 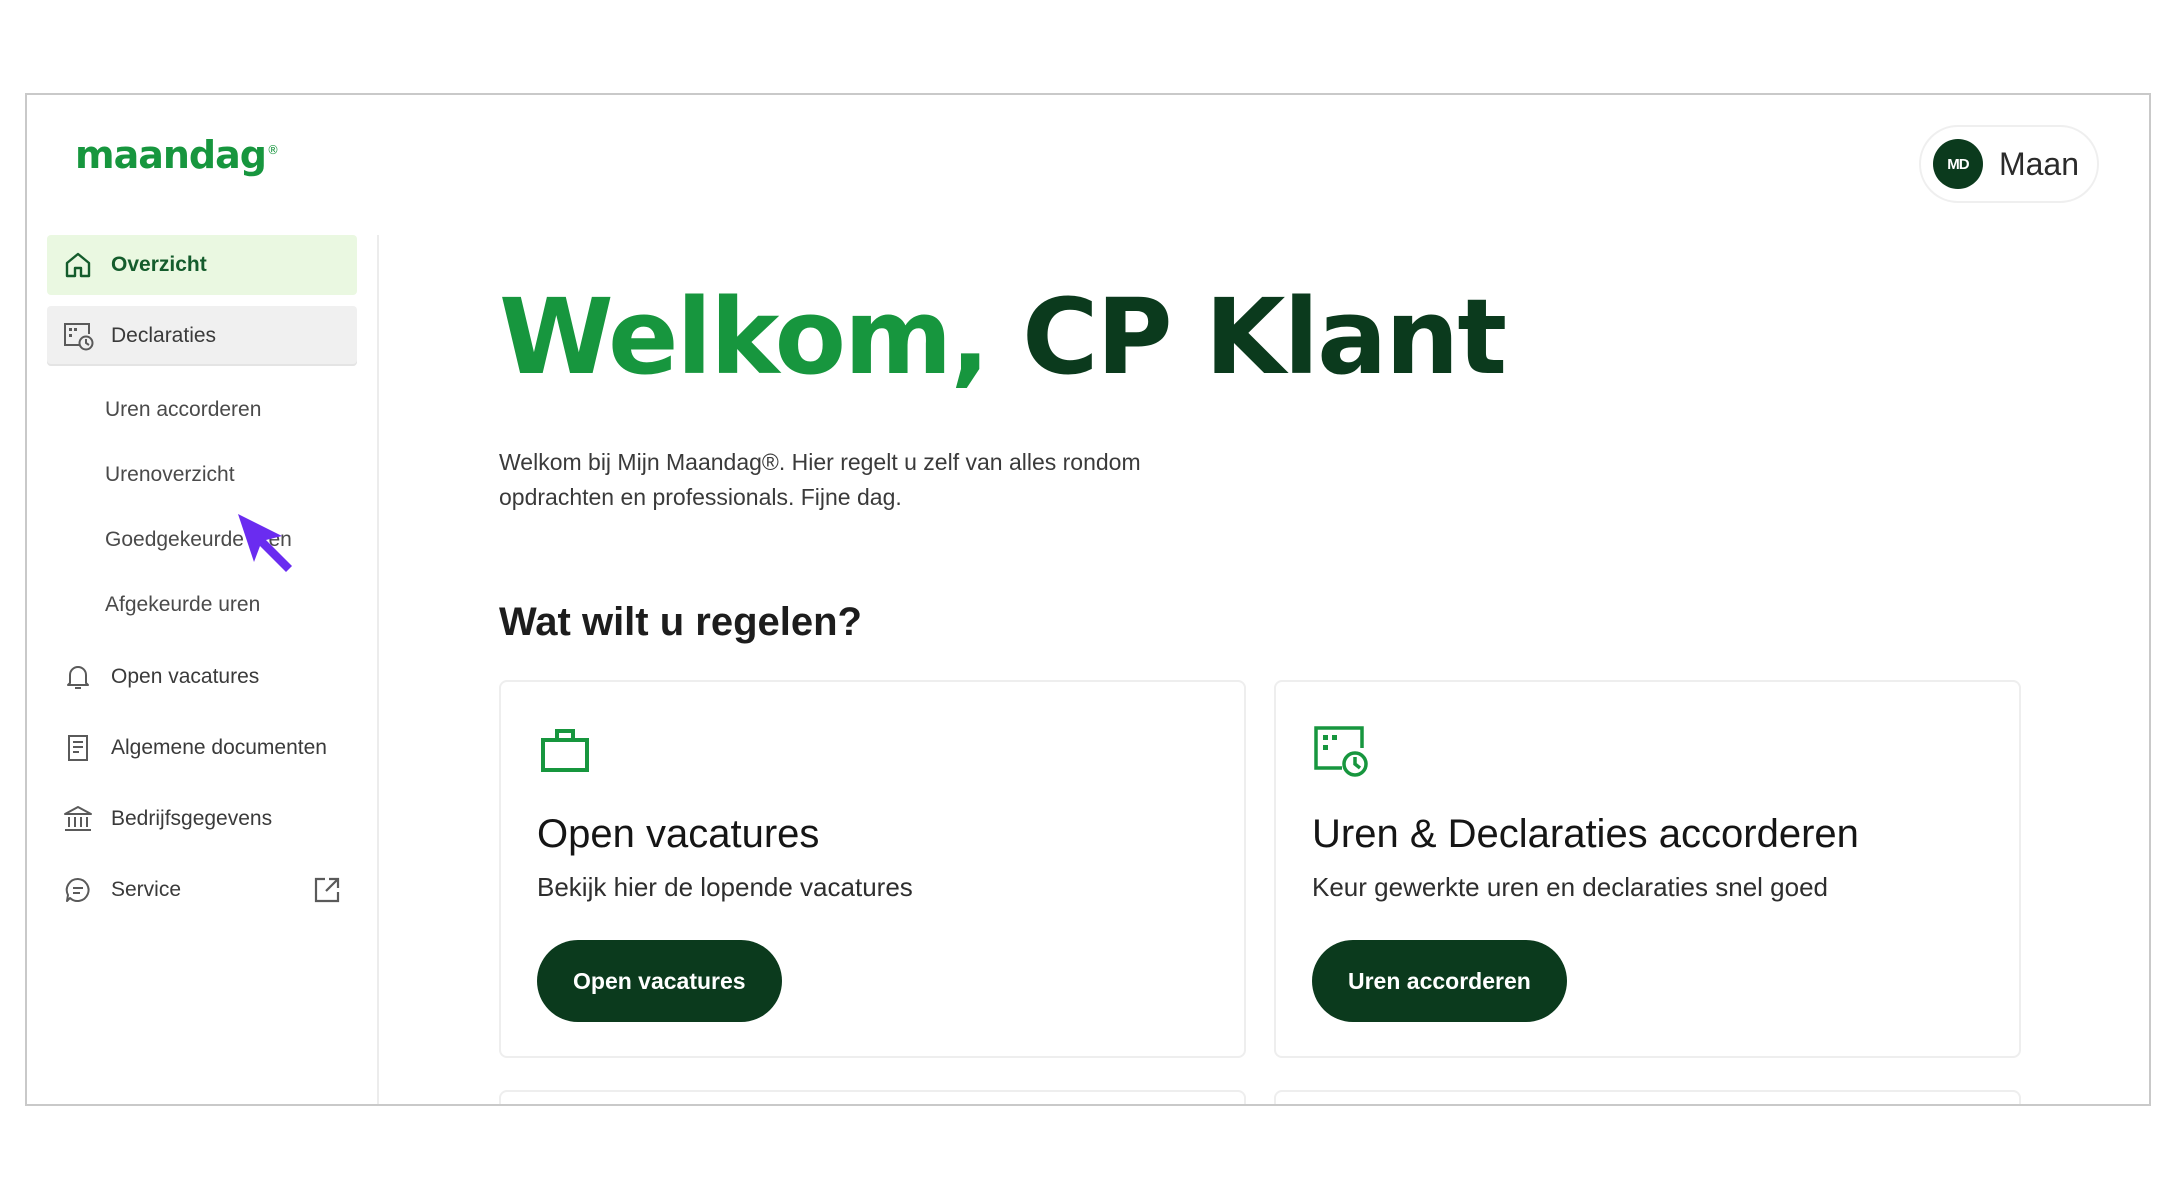 What do you see at coordinates (212, 539) in the screenshot?
I see `submenu-item-goedgekeurde-uren: Goedgekeurde uren` at bounding box center [212, 539].